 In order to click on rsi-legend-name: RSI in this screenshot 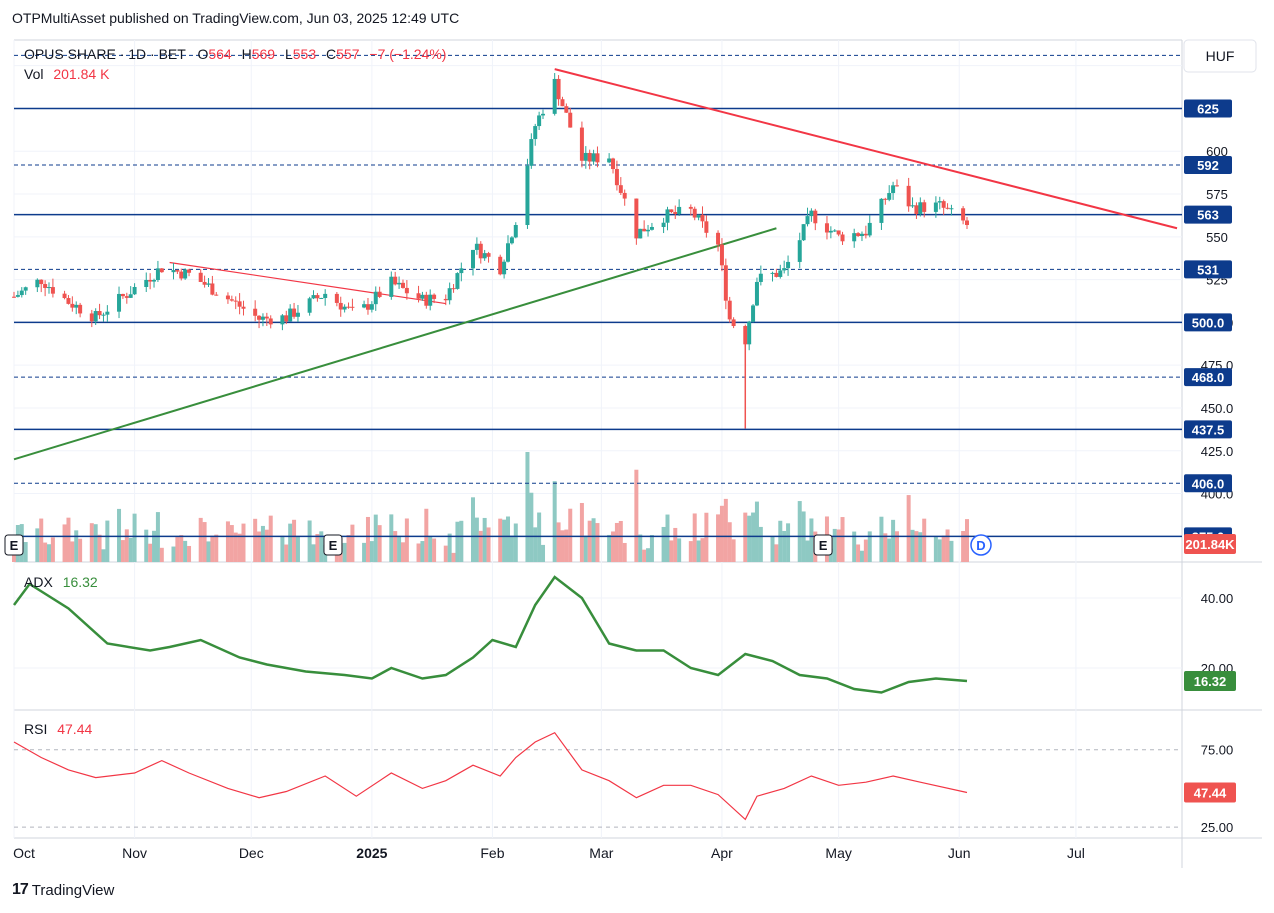, I will do `click(35, 729)`.